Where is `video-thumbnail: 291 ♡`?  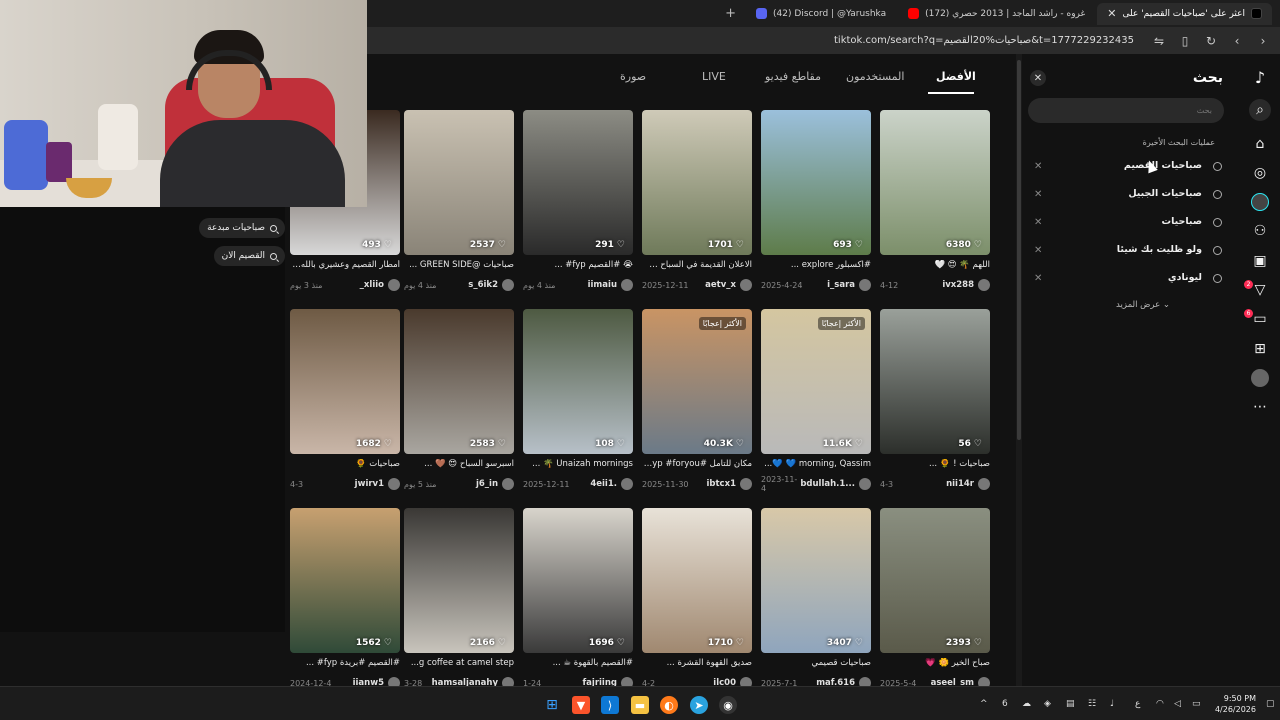 video-thumbnail: 291 ♡ is located at coordinates (578, 182).